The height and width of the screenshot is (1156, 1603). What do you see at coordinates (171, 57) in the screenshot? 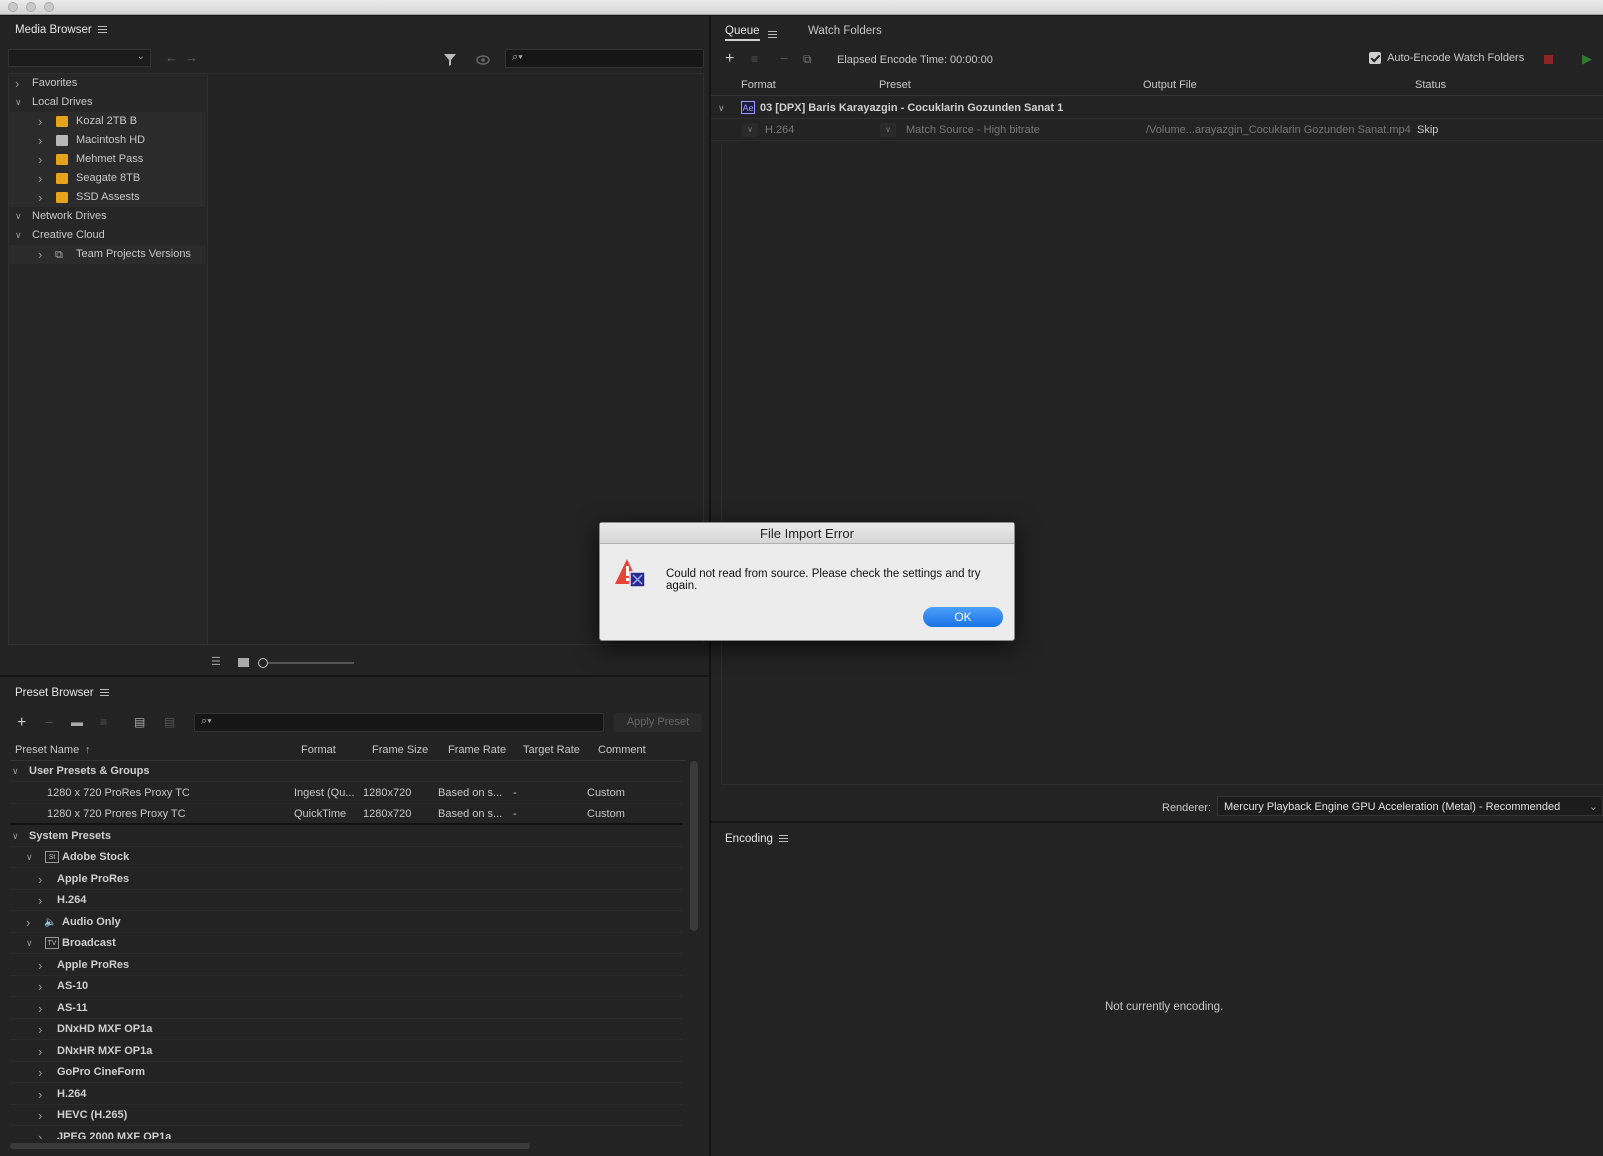
I see `back-arrow-icon: ←` at bounding box center [171, 57].